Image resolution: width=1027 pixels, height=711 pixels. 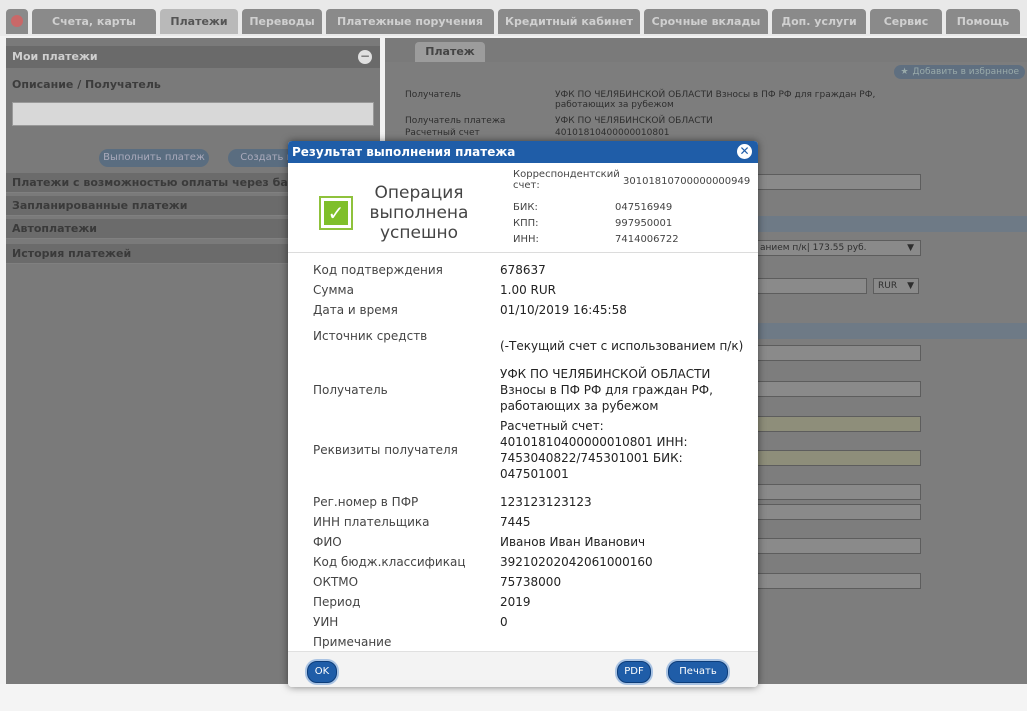 I want to click on uin-value: 0, so click(x=504, y=622).